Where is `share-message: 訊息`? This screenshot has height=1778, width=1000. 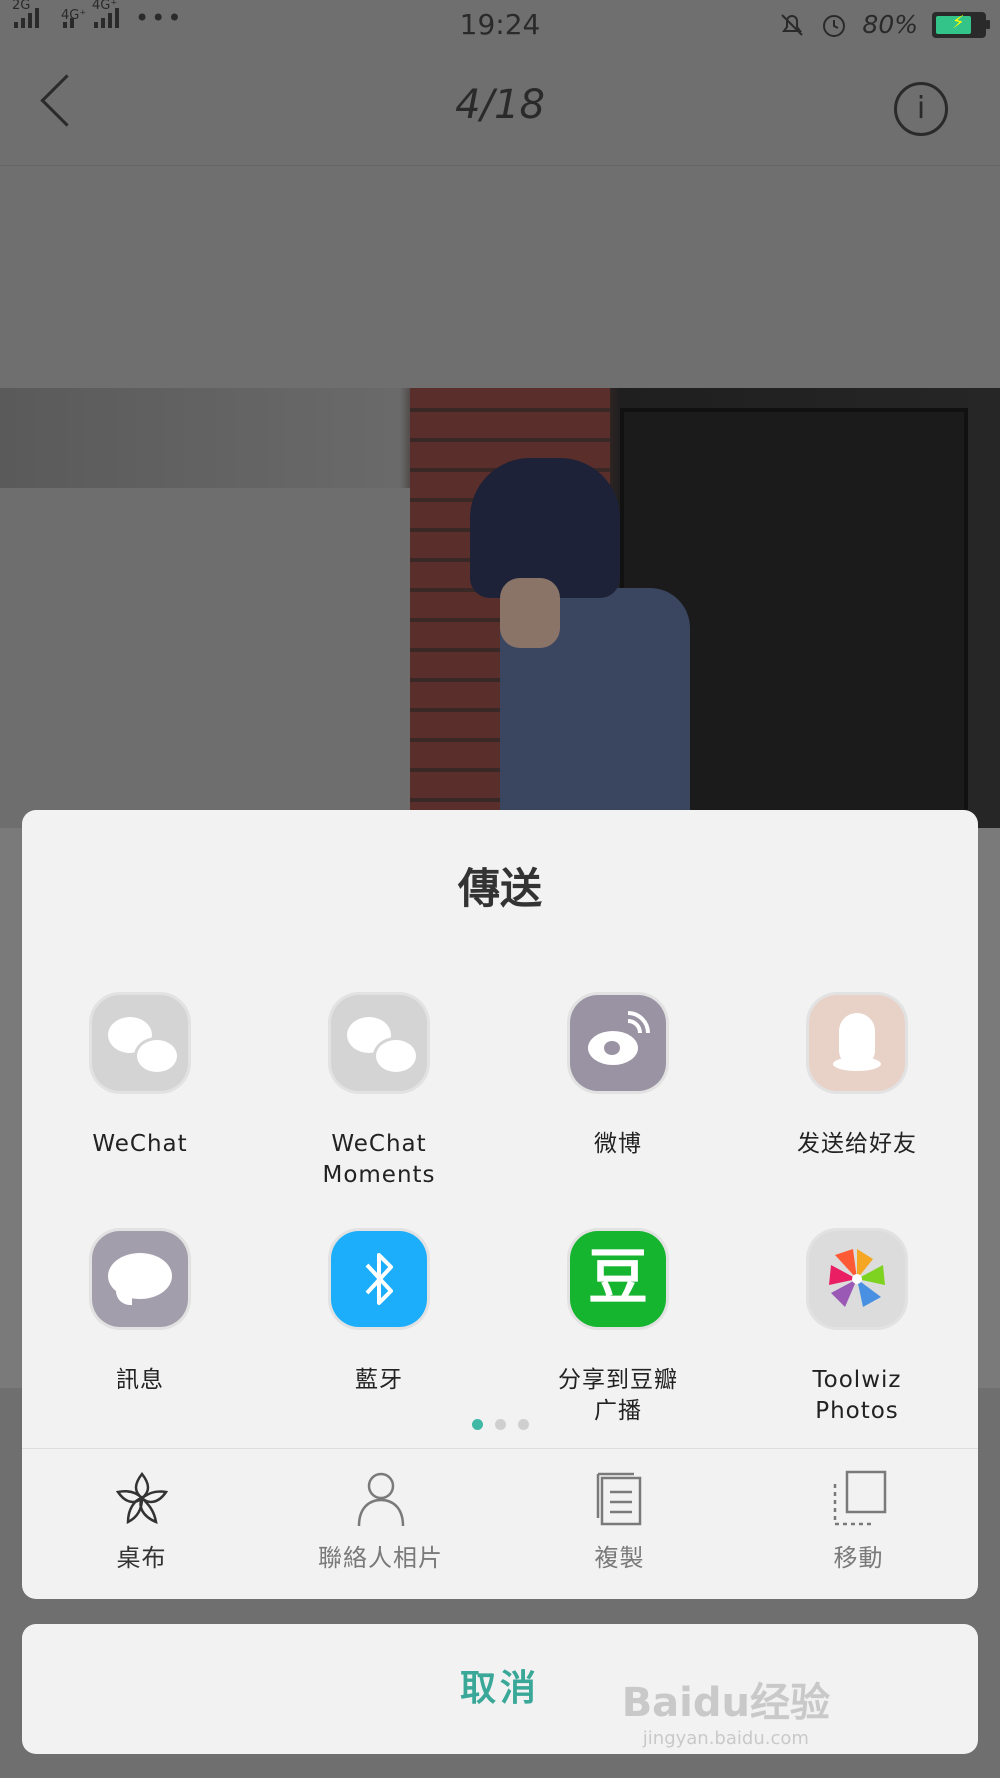
share-message: 訊息 is located at coordinates (140, 1313).